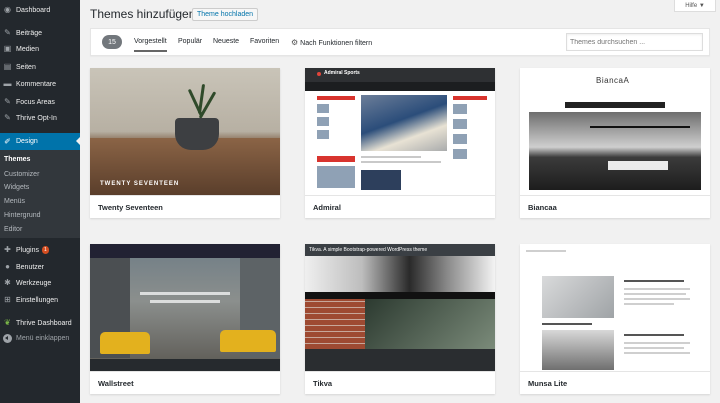 The image size is (720, 403). What do you see at coordinates (13, 229) in the screenshot?
I see `submenu-editor: Editor` at bounding box center [13, 229].